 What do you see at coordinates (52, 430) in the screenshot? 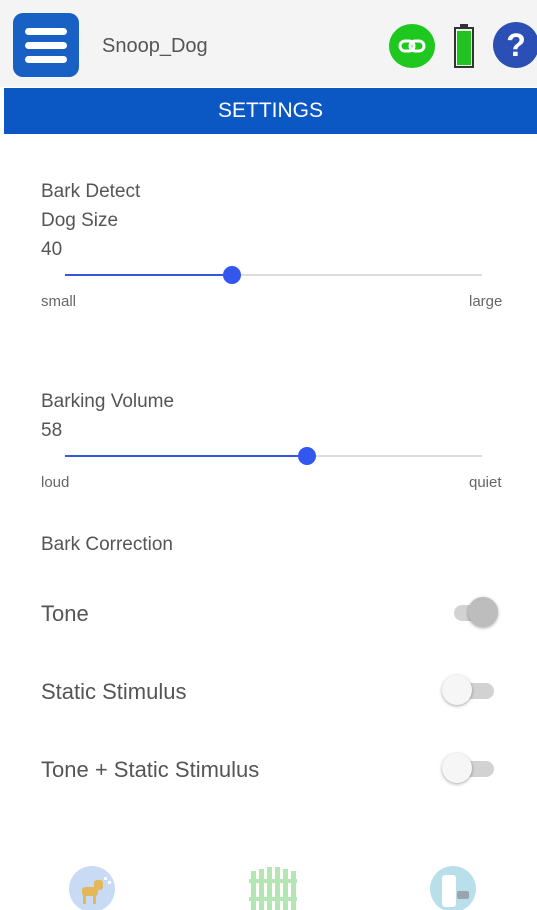
I see `barking-volume-value: 58` at bounding box center [52, 430].